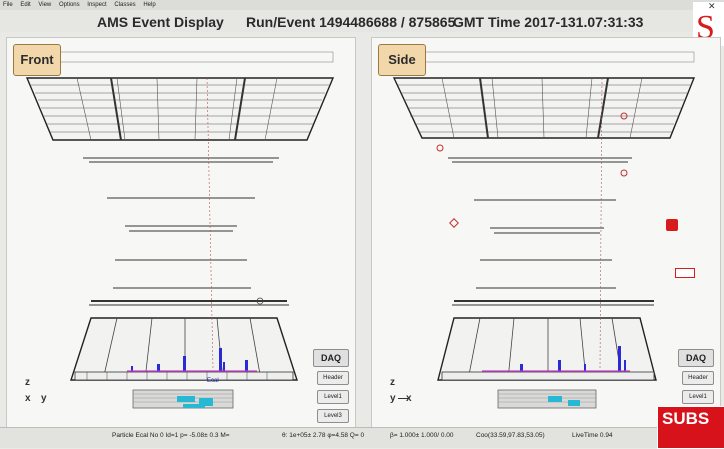 The width and height of the screenshot is (724, 449). I want to click on ecal-label: Ecal, so click(213, 381).